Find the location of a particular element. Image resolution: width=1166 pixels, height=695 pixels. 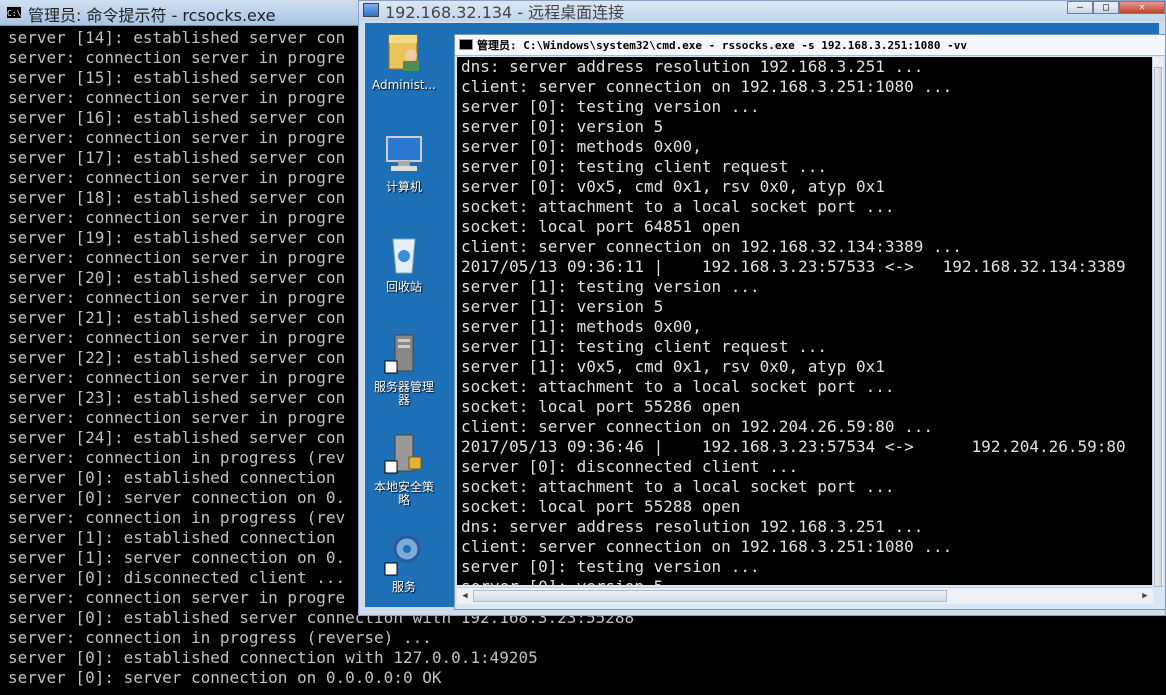

desktop-icon-recycle-bin: 回收站 is located at coordinates (404, 262).